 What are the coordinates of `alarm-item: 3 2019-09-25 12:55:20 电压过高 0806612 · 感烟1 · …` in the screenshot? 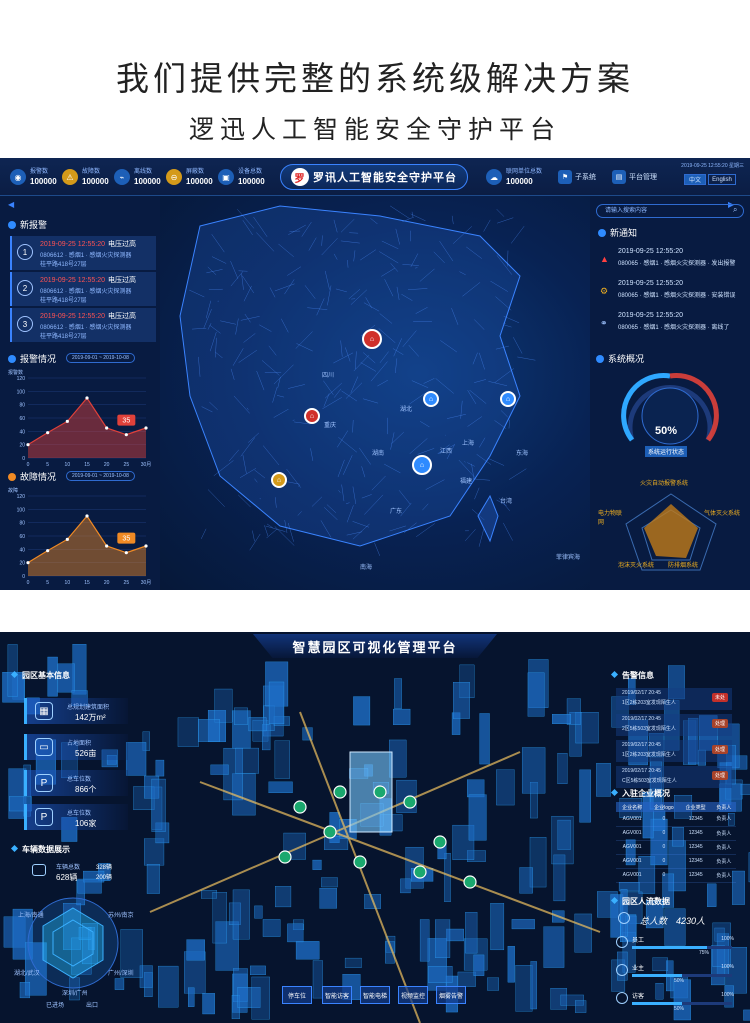 It's located at (83, 325).